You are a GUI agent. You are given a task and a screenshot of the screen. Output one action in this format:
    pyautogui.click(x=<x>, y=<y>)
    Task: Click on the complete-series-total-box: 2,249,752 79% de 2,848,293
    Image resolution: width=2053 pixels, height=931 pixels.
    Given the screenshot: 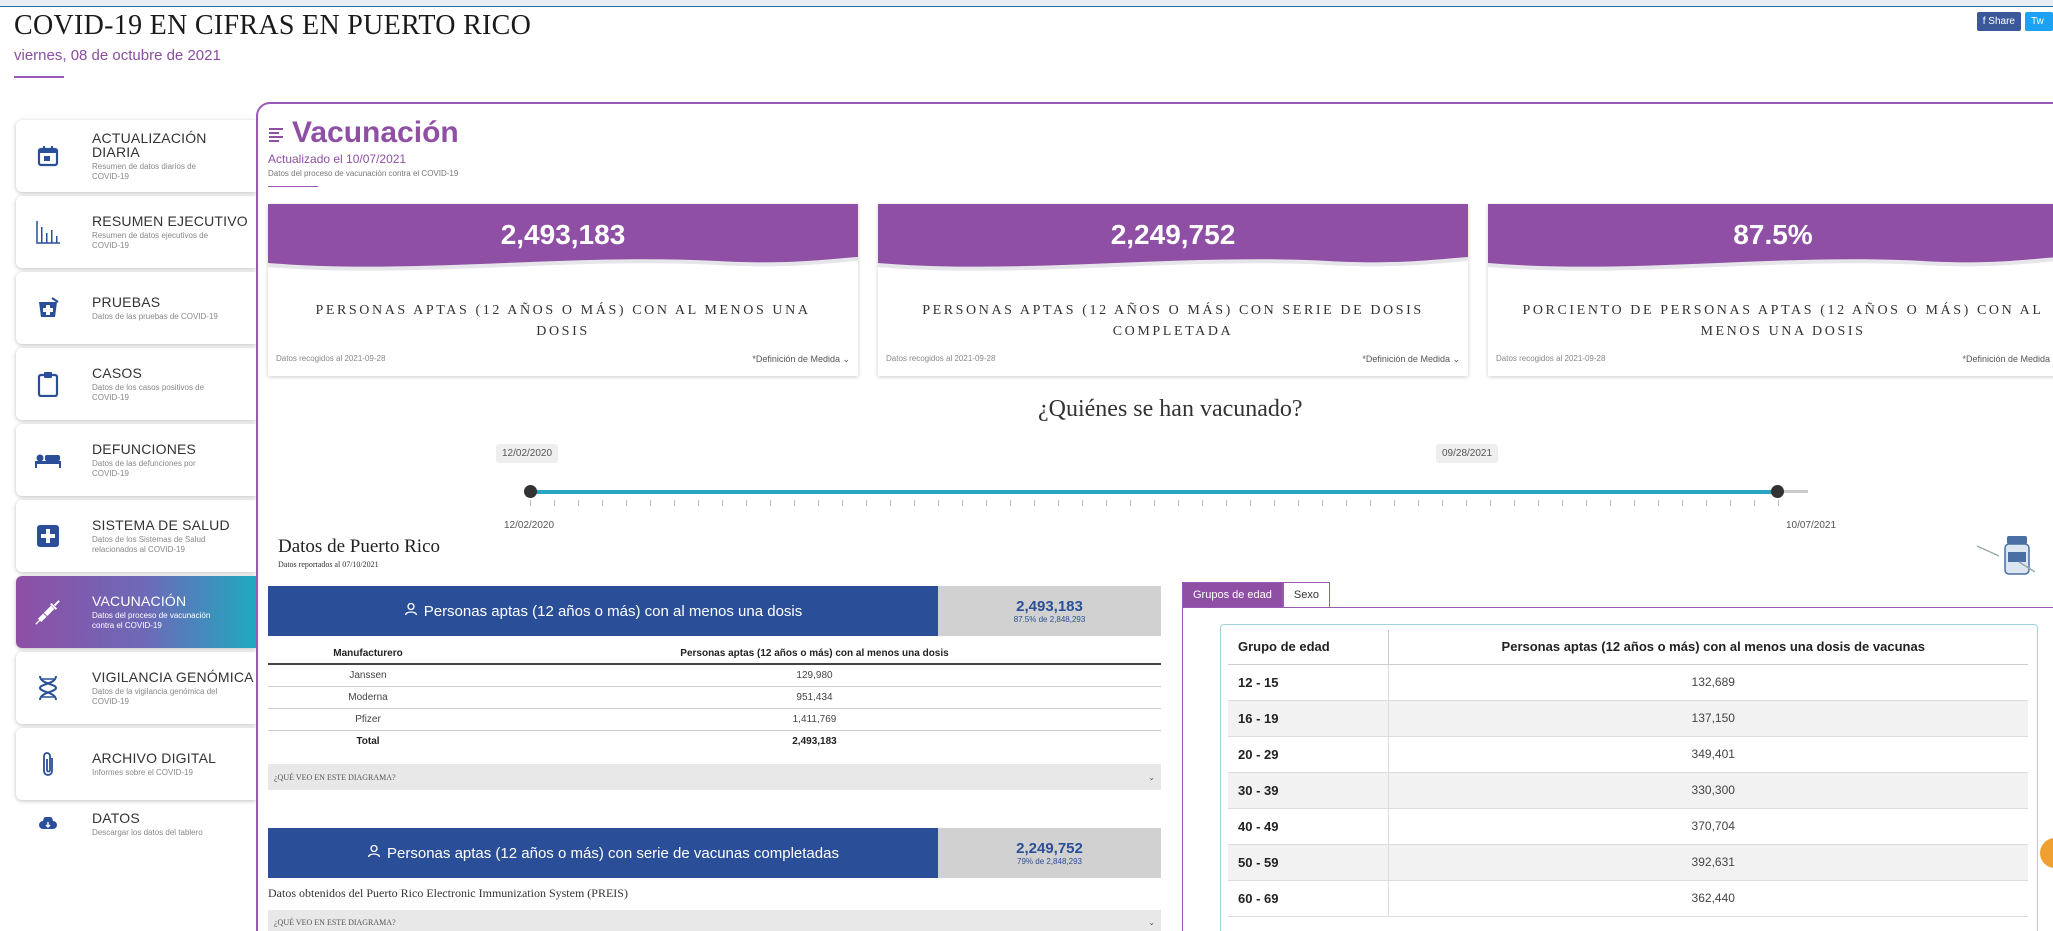 What is the action you would take?
    pyautogui.click(x=1049, y=853)
    